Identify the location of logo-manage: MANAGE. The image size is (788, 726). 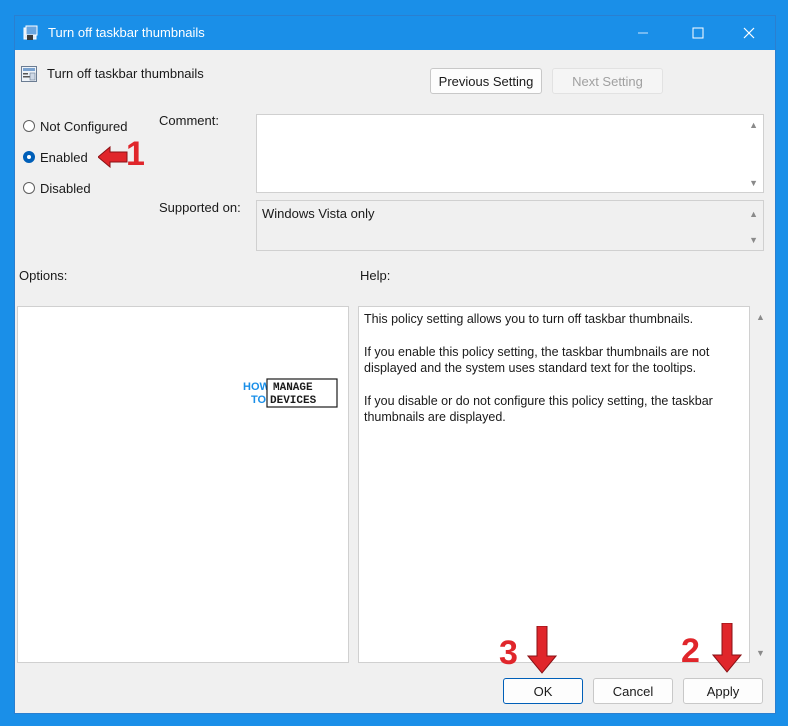
(293, 388).